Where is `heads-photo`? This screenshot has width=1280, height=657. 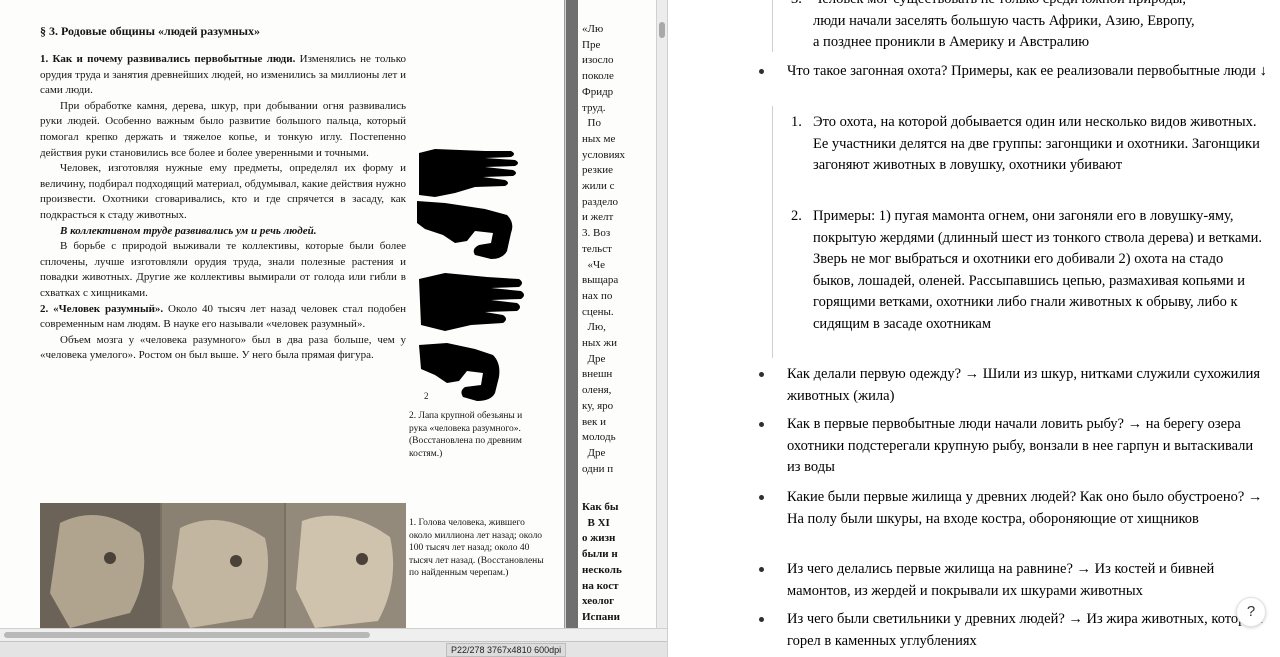 heads-photo is located at coordinates (223, 565).